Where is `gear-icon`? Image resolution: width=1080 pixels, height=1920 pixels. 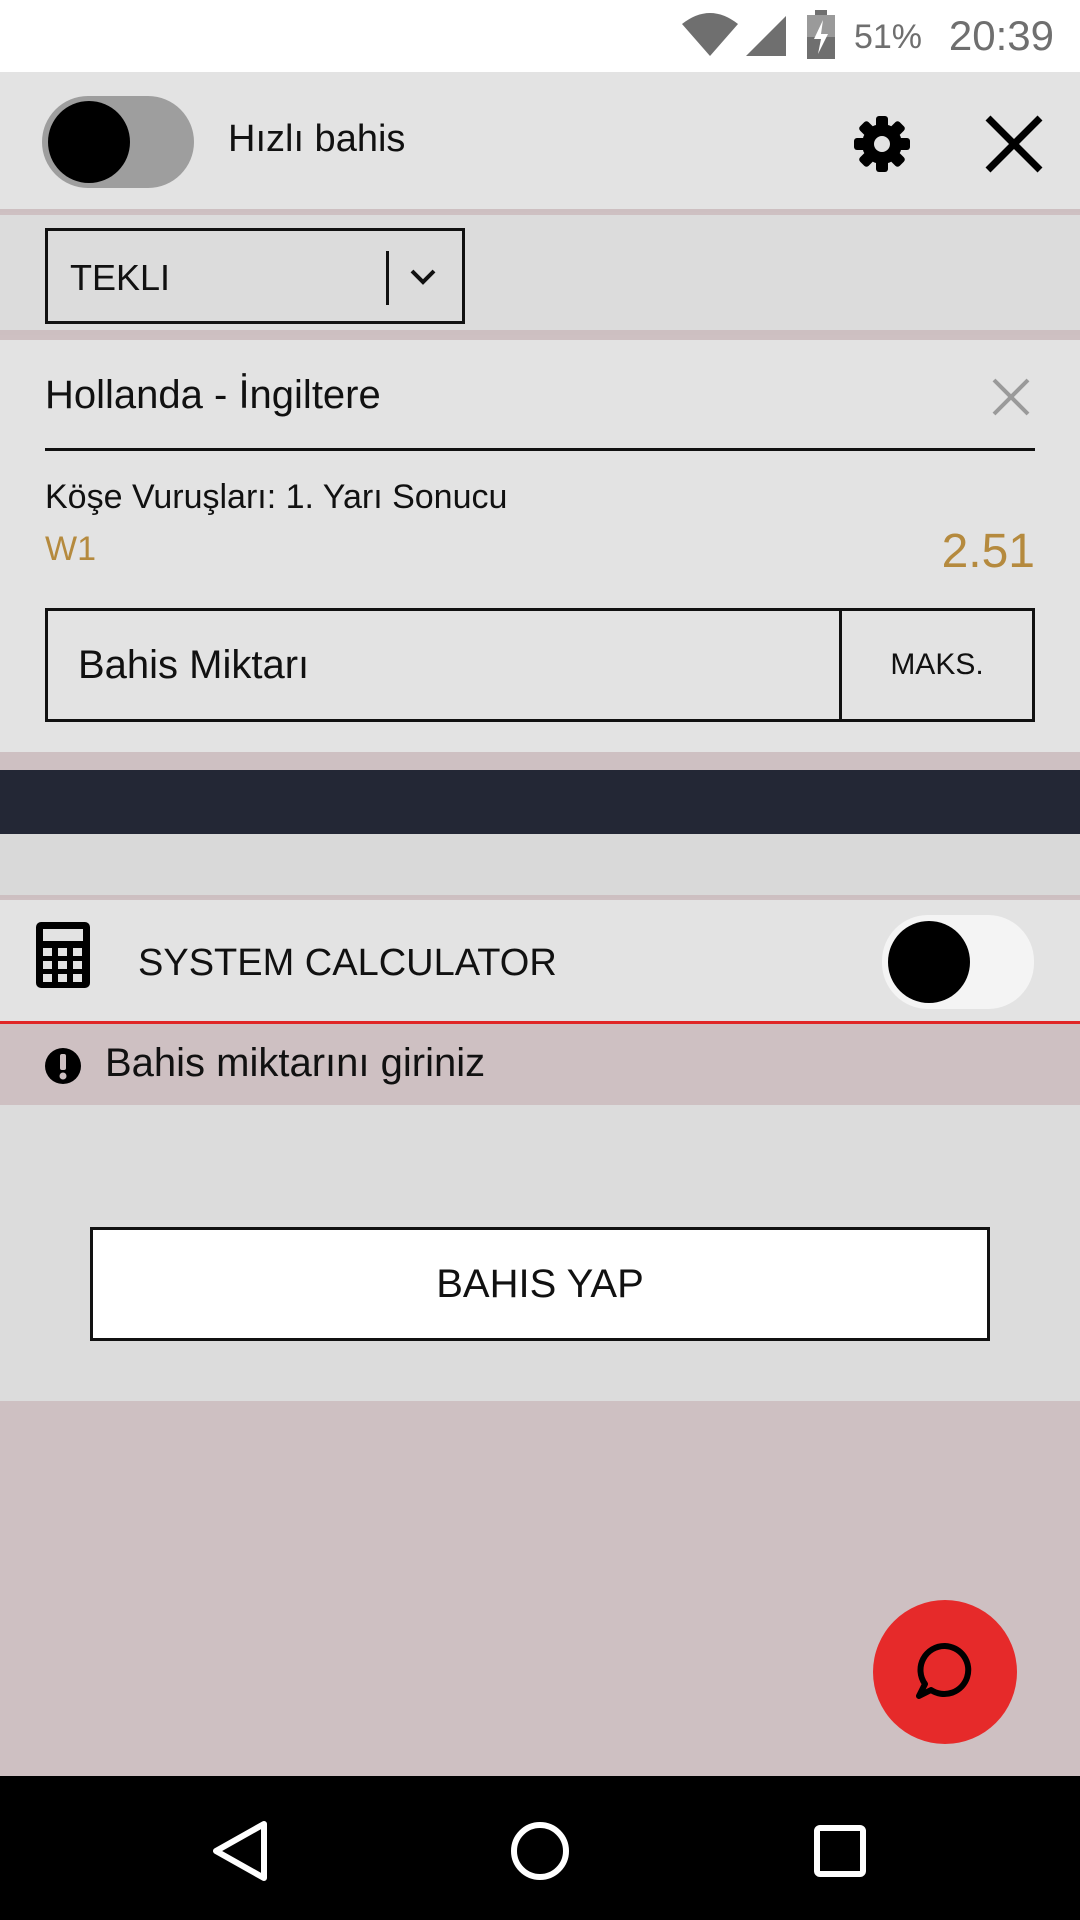
gear-icon is located at coordinates (882, 144).